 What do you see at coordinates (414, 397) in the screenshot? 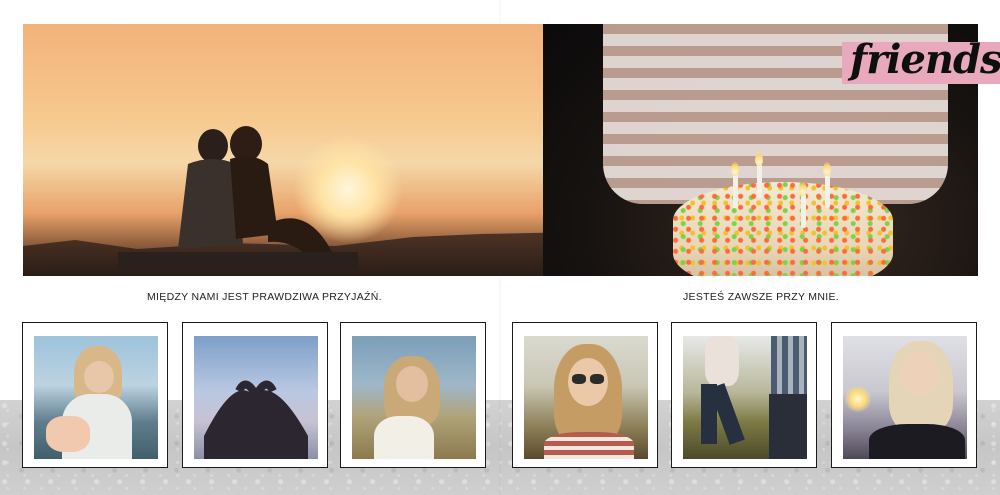
I see `laughing-woman-photo` at bounding box center [414, 397].